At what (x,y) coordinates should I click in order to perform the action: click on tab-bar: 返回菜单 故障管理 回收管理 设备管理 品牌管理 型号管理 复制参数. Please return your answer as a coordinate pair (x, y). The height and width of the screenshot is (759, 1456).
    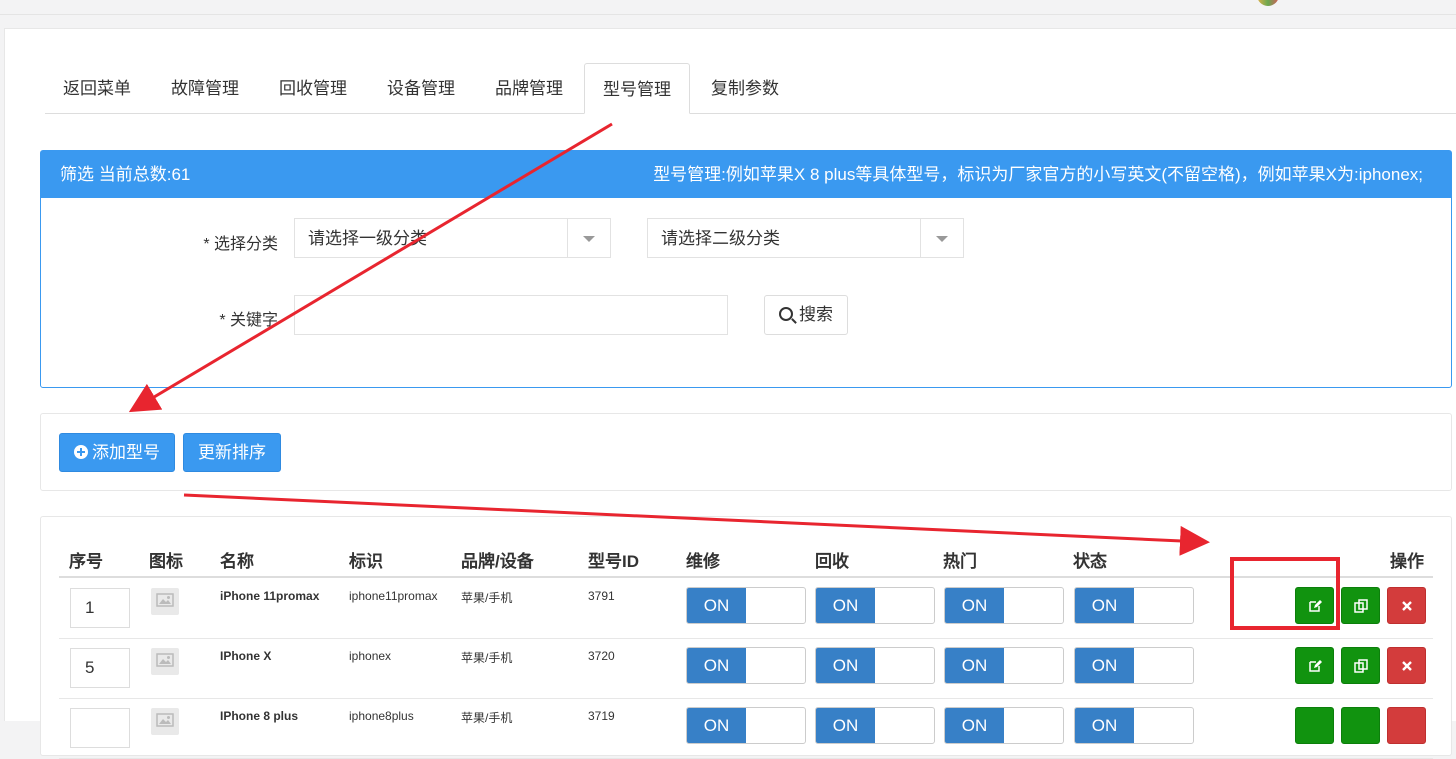
    Looking at the image, I should click on (750, 88).